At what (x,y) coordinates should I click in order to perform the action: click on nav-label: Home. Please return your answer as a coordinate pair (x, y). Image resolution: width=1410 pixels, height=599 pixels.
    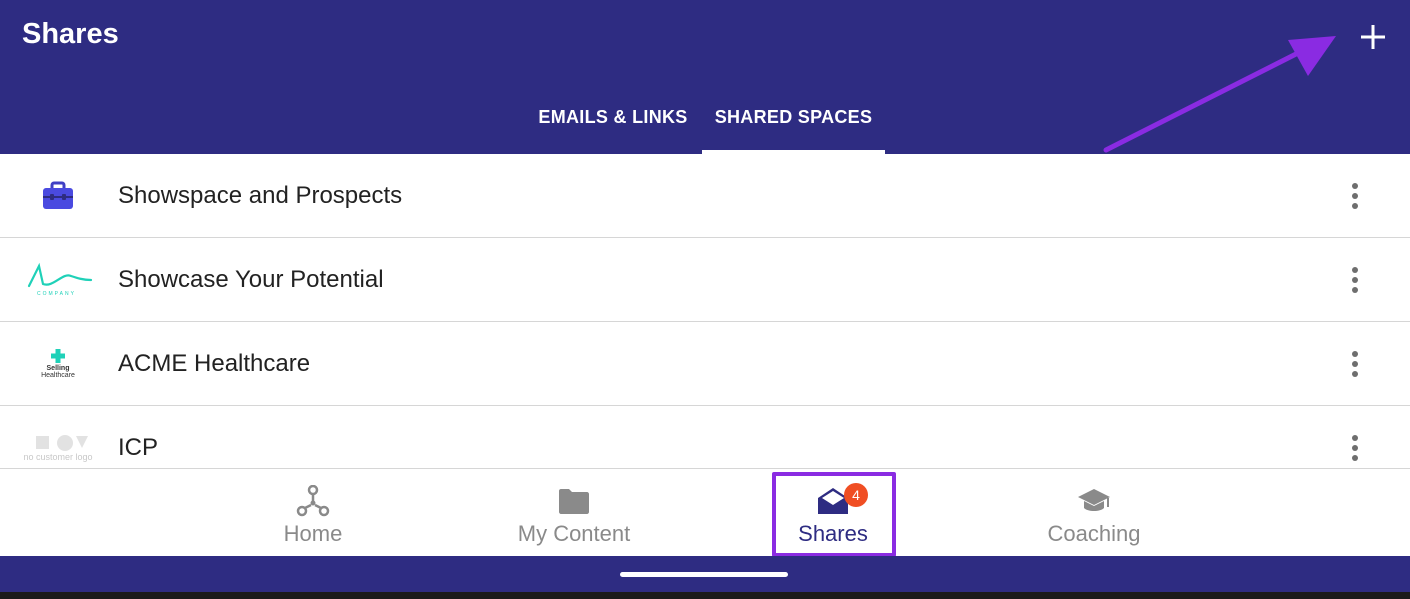
    Looking at the image, I should click on (313, 533).